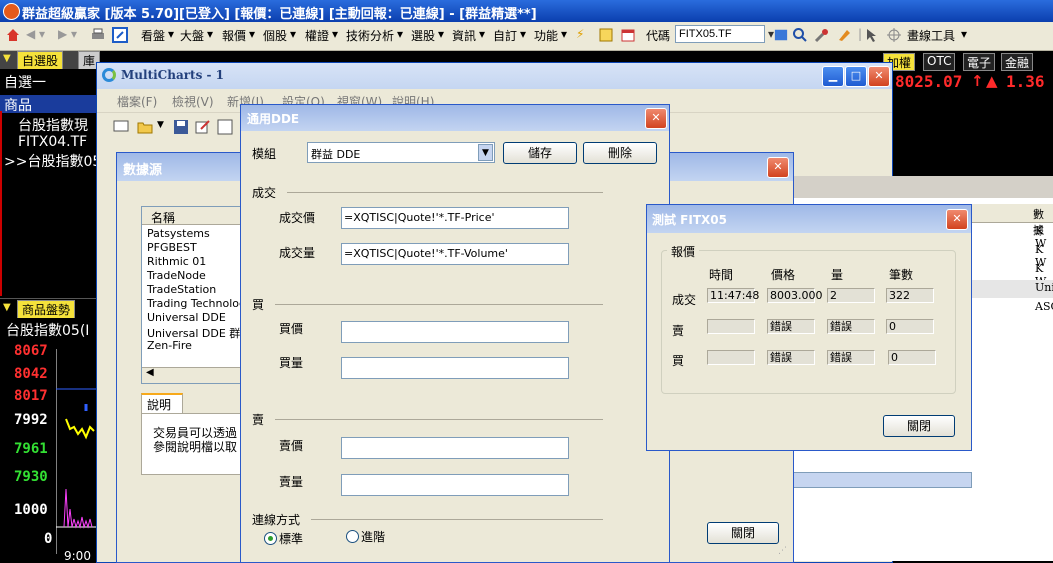  What do you see at coordinates (120, 35) in the screenshot?
I see `popup-icon` at bounding box center [120, 35].